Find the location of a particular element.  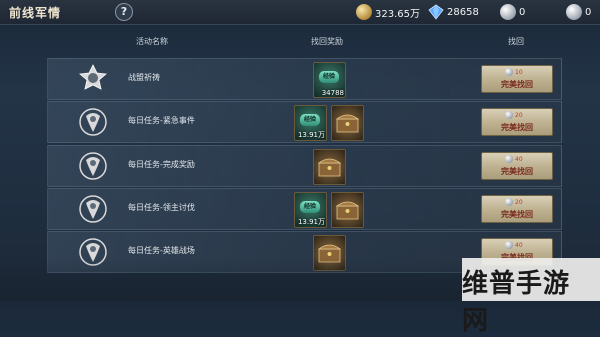

gold-resource: 323.65万 is located at coordinates (388, 12).